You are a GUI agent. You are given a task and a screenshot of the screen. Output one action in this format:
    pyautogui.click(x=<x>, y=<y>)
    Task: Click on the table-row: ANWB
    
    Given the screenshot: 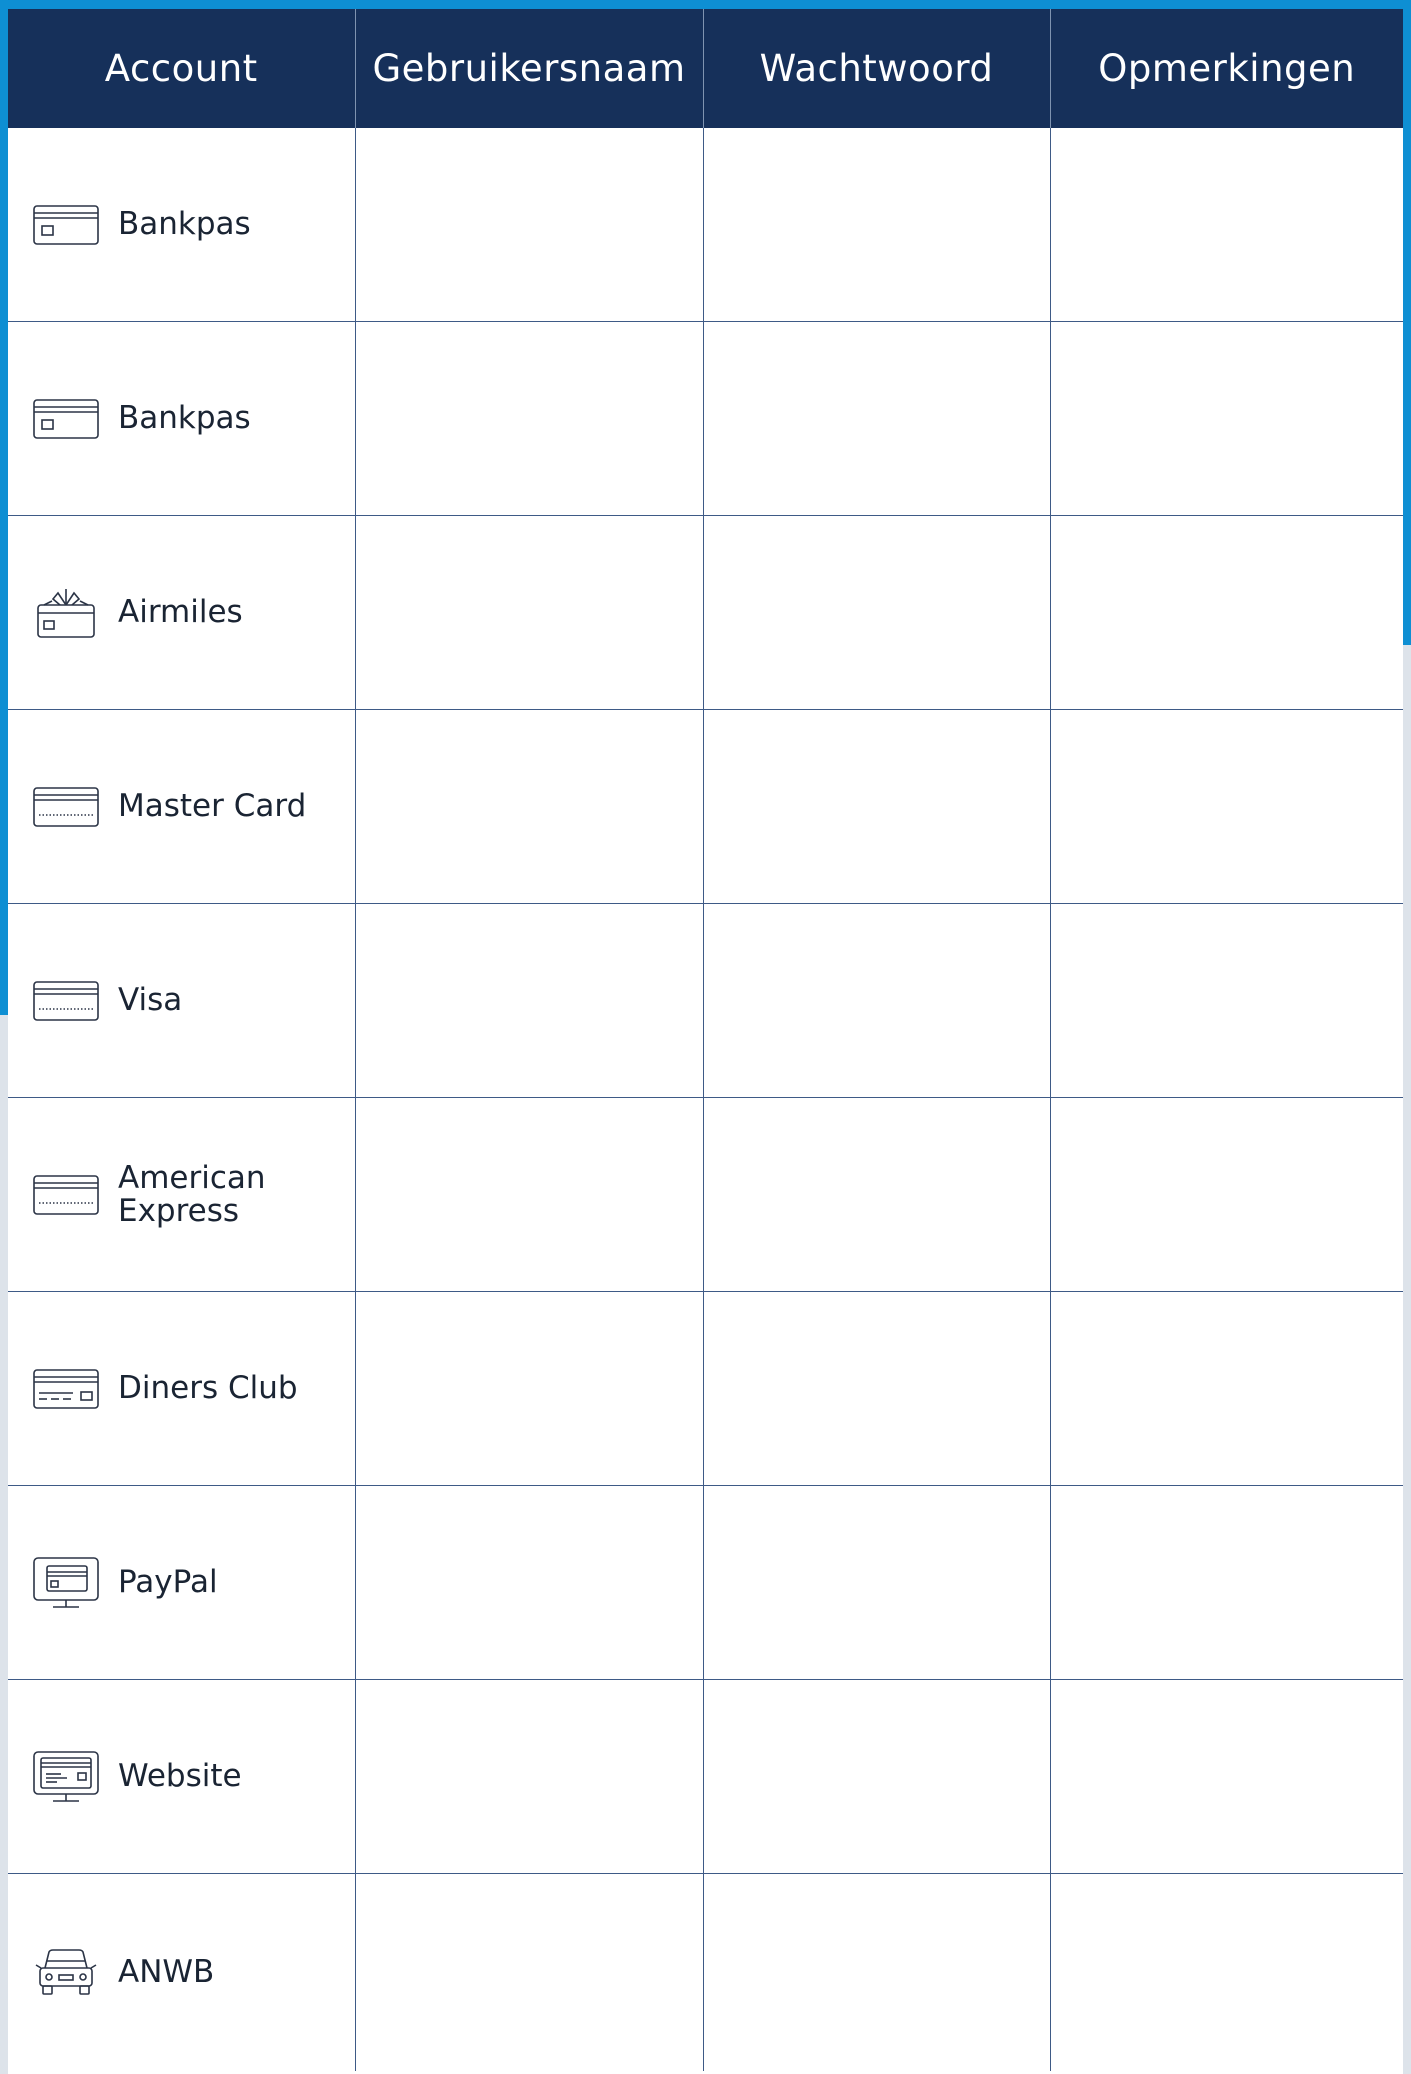 What is the action you would take?
    pyautogui.click(x=705, y=1972)
    